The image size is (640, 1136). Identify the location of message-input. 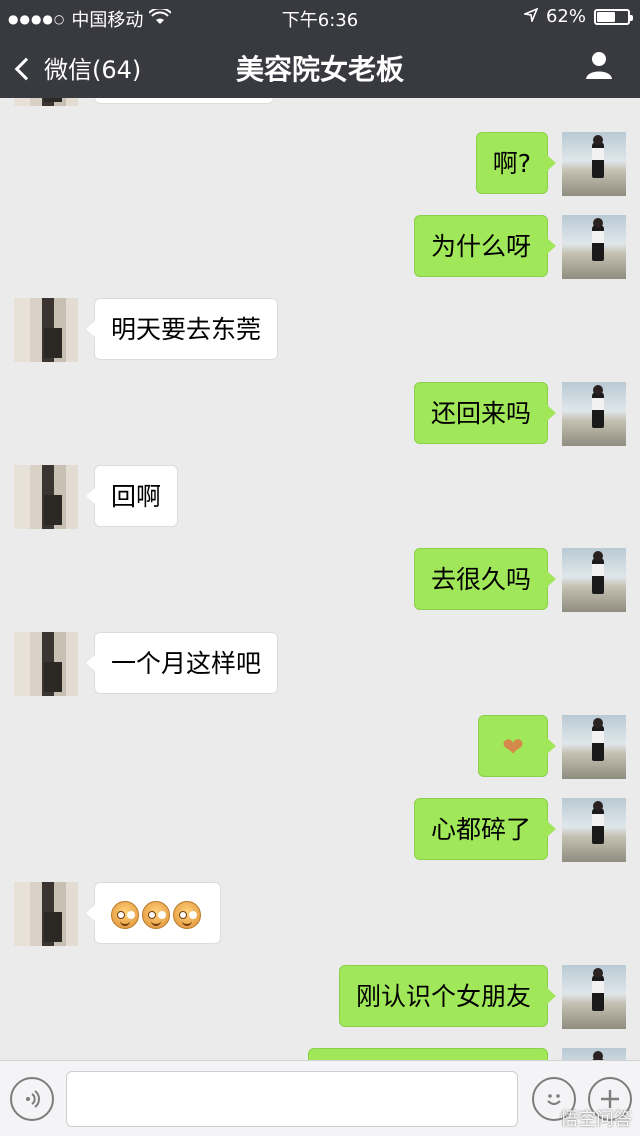
(292, 1099).